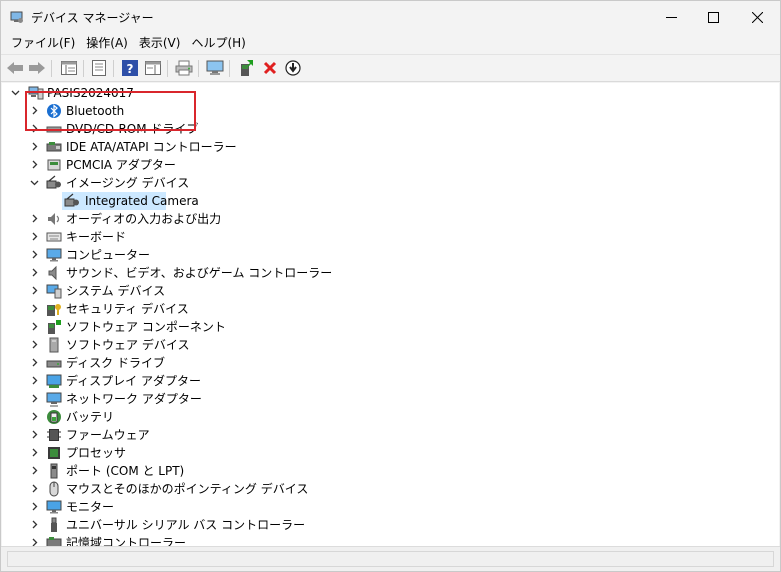 Image resolution: width=781 pixels, height=572 pixels. What do you see at coordinates (390, 525) in the screenshot?
I see `tree-category-item: ユニバーサル シリアル バス コントローラー` at bounding box center [390, 525].